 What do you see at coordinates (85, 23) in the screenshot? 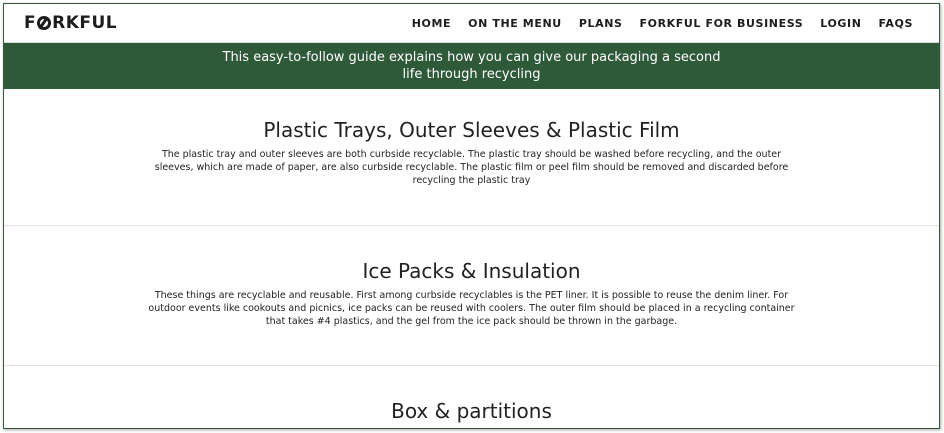
I see `logo-letters-rkful: RKFUL` at bounding box center [85, 23].